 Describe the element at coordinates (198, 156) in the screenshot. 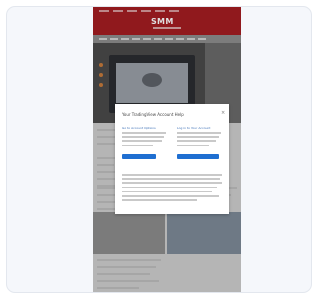

I see `right-action-button` at that location.